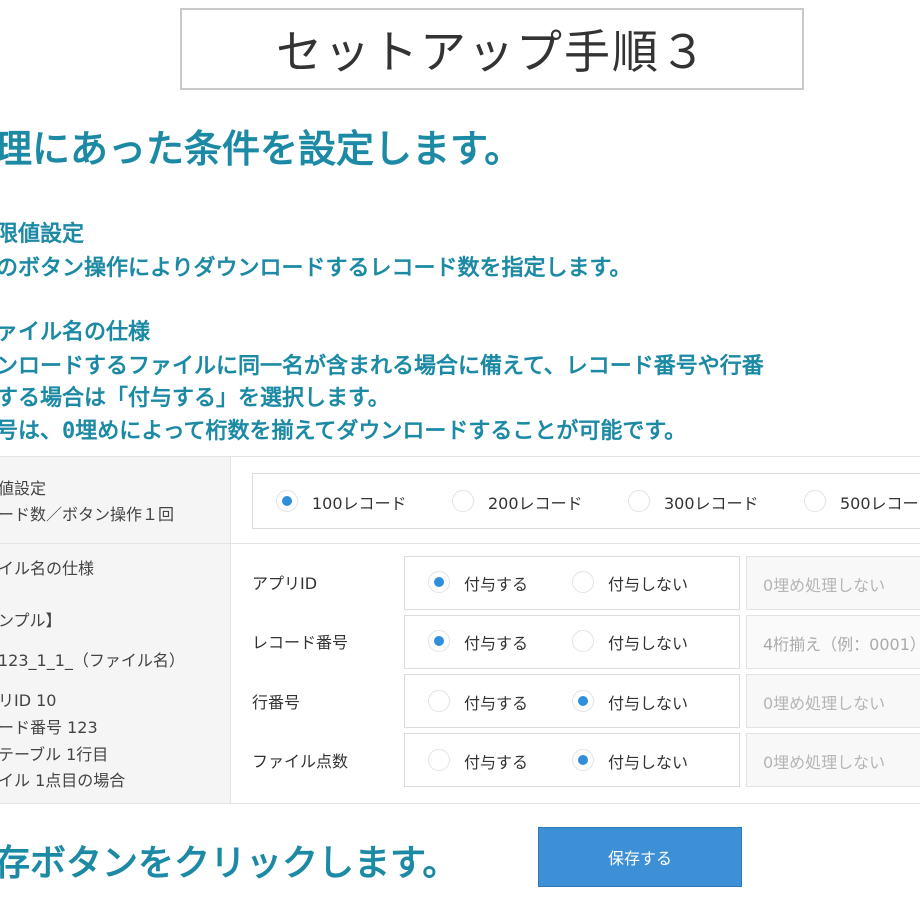 This screenshot has width=920, height=920. I want to click on save-instruction: 存ボタンをクリックします。, so click(229, 863).